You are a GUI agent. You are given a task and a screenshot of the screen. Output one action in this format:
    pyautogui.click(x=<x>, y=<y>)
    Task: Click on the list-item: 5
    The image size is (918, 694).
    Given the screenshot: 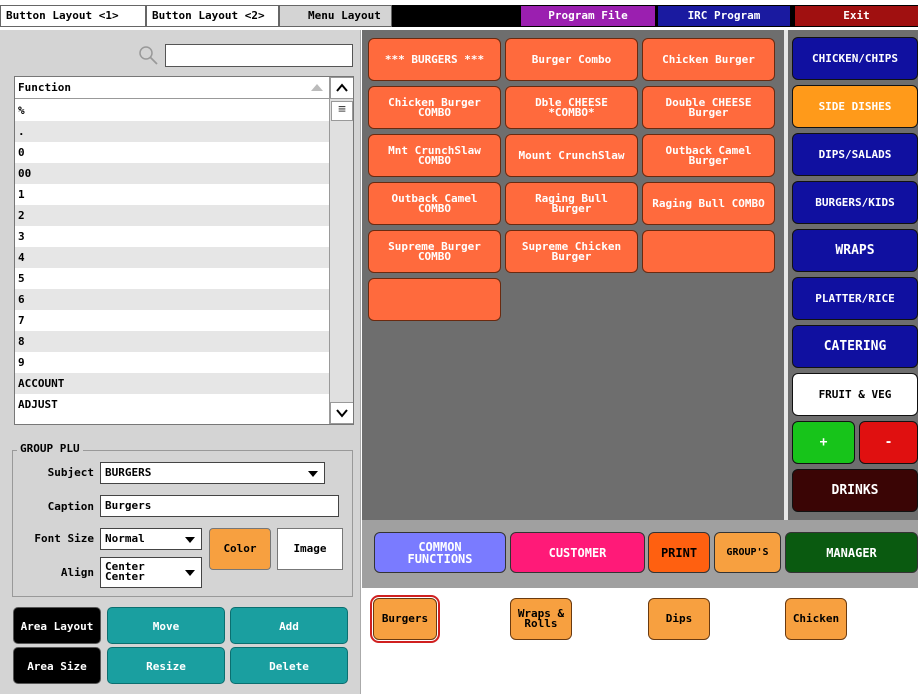 What is the action you would take?
    pyautogui.click(x=172, y=278)
    